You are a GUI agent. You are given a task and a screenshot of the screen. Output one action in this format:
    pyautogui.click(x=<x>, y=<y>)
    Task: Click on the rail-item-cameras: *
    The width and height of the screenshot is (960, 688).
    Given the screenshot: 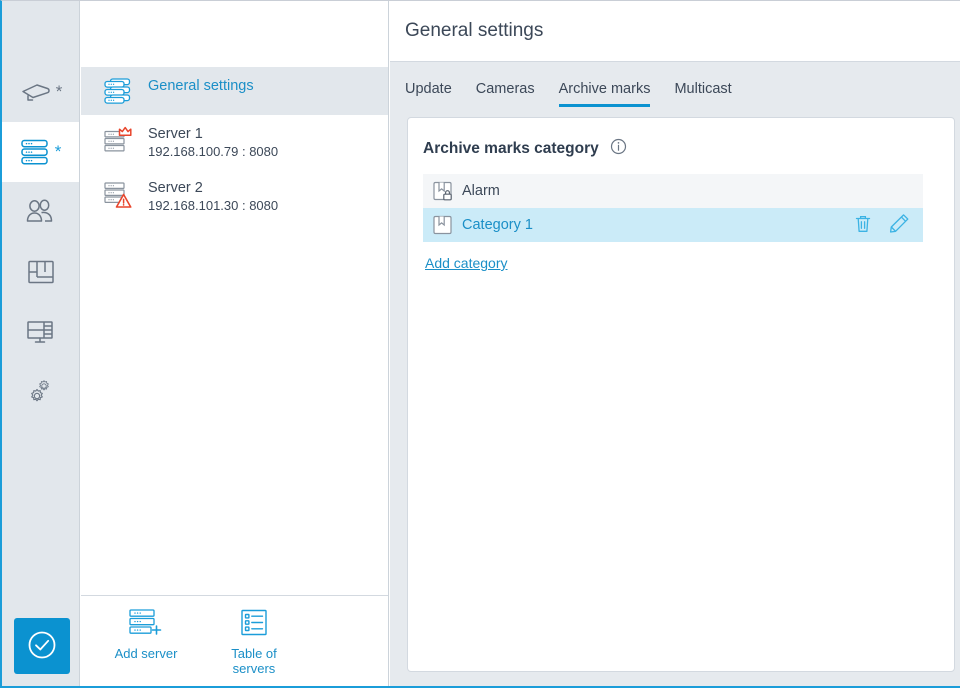 What is the action you would take?
    pyautogui.click(x=40, y=92)
    